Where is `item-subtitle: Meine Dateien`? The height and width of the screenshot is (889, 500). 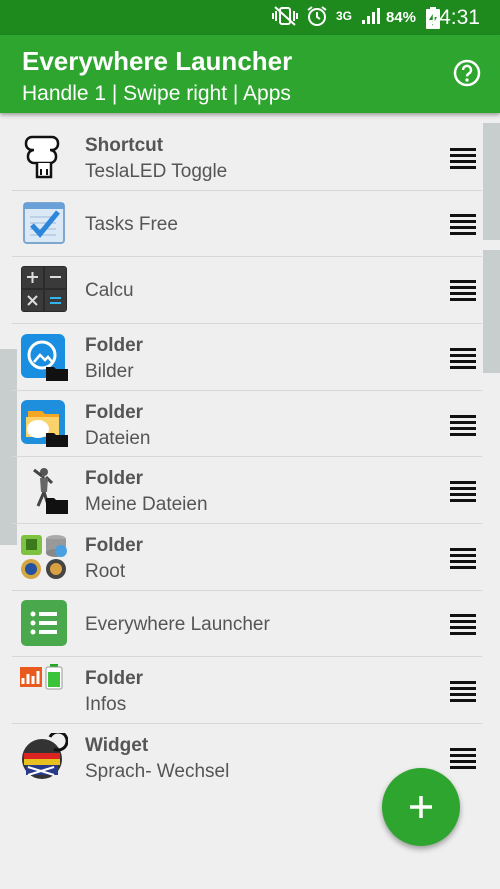 item-subtitle: Meine Dateien is located at coordinates (146, 504).